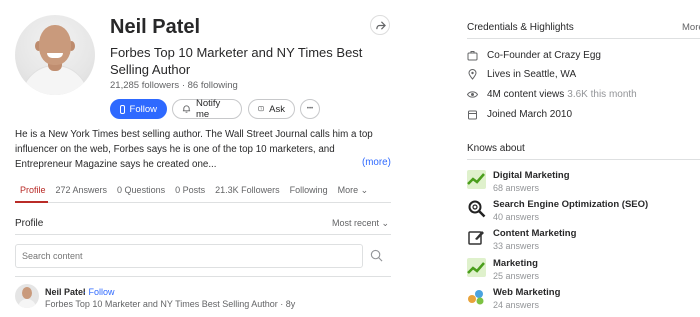  What do you see at coordinates (65, 292) in the screenshot?
I see `feed-author-name: Neil Patel` at bounding box center [65, 292].